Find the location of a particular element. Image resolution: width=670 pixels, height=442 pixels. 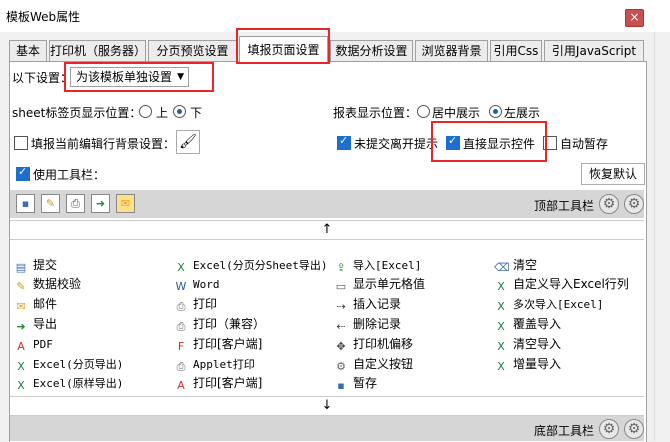

bottom-toolbar-label: 底部工具栏 is located at coordinates (564, 431).